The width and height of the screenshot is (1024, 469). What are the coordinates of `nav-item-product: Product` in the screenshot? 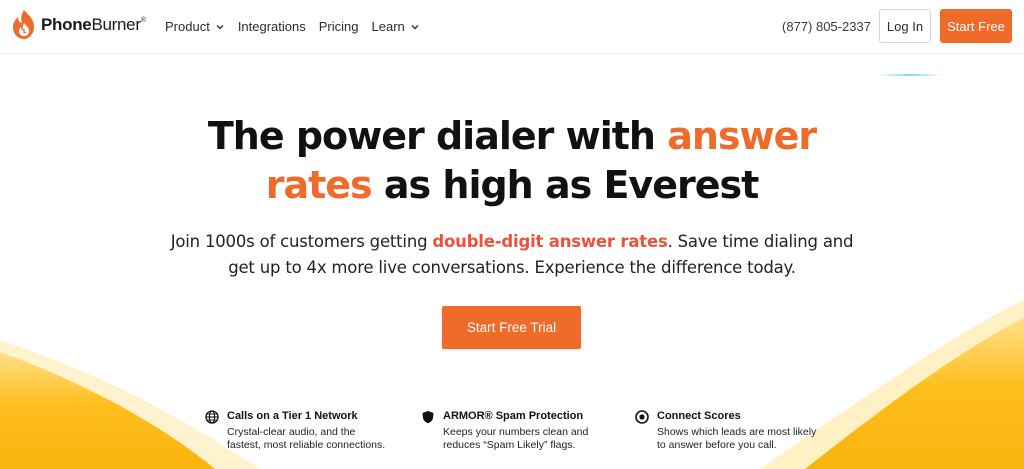 It's located at (195, 26).